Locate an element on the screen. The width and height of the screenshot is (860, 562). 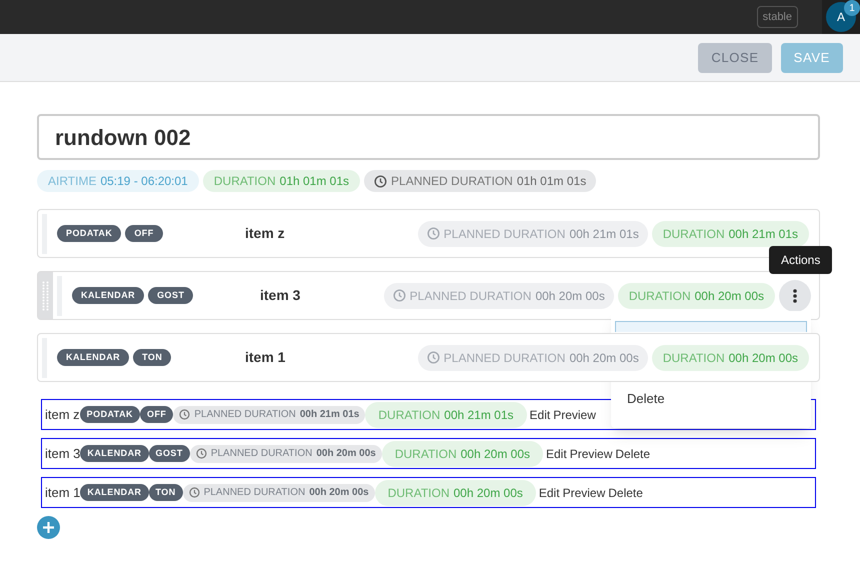
rundown-item-card: KALENDAR GOST item 3 PLANNED DURATION 00h 20m 00s DURATION 00h 20m 00s is located at coordinates (428, 295).